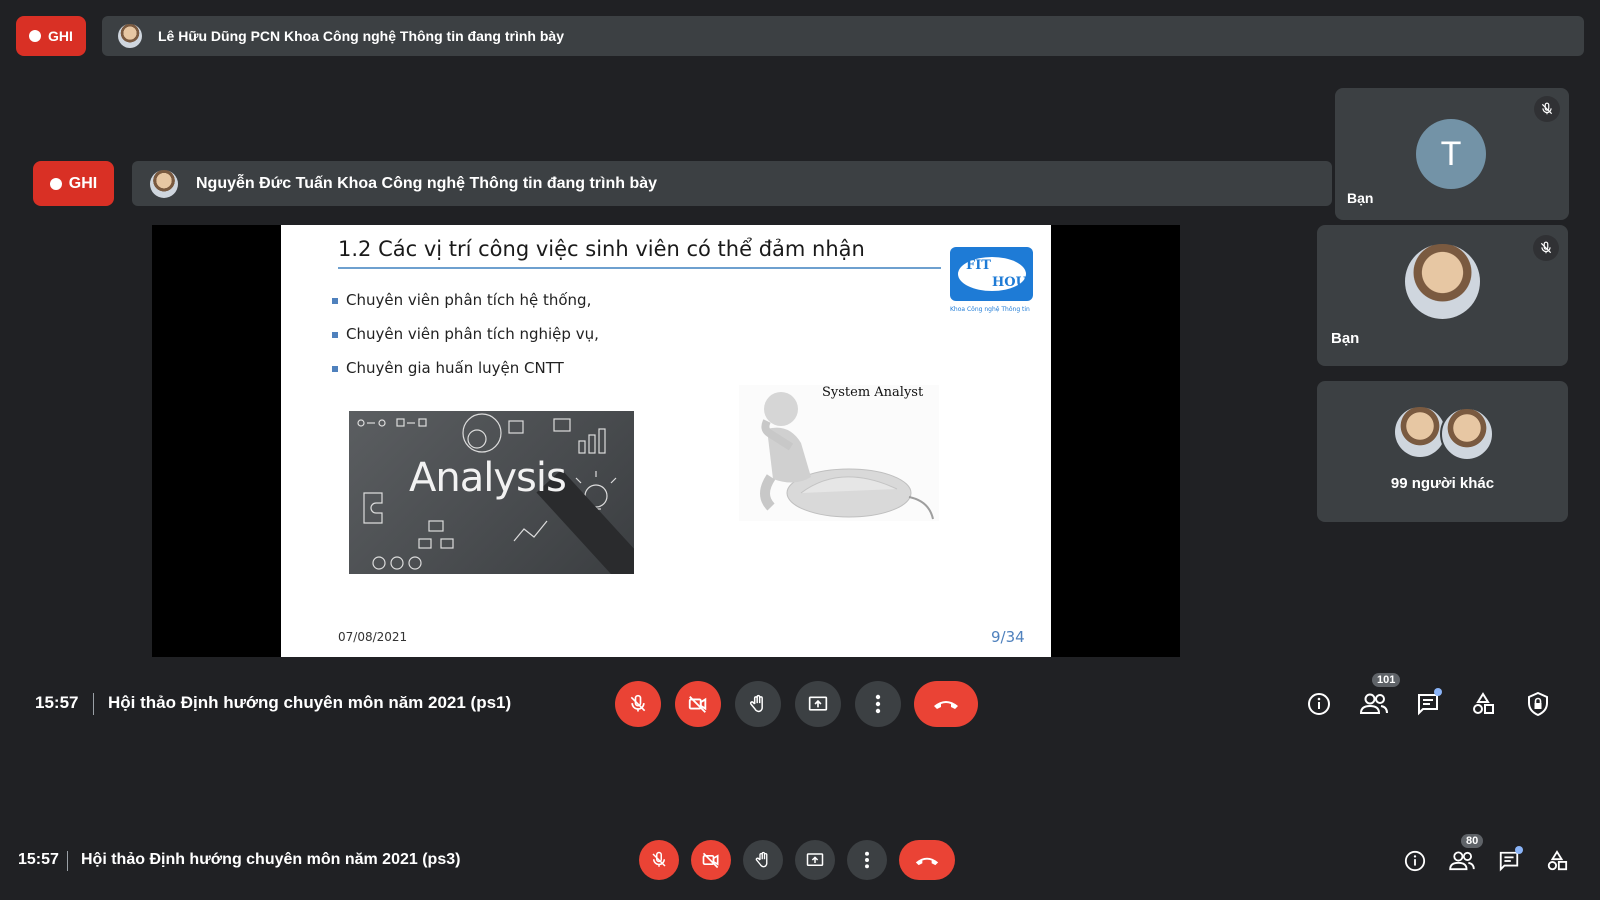 This screenshot has height=900, width=1600. What do you see at coordinates (1008, 637) in the screenshot?
I see `slide-page-number: 9/34` at bounding box center [1008, 637].